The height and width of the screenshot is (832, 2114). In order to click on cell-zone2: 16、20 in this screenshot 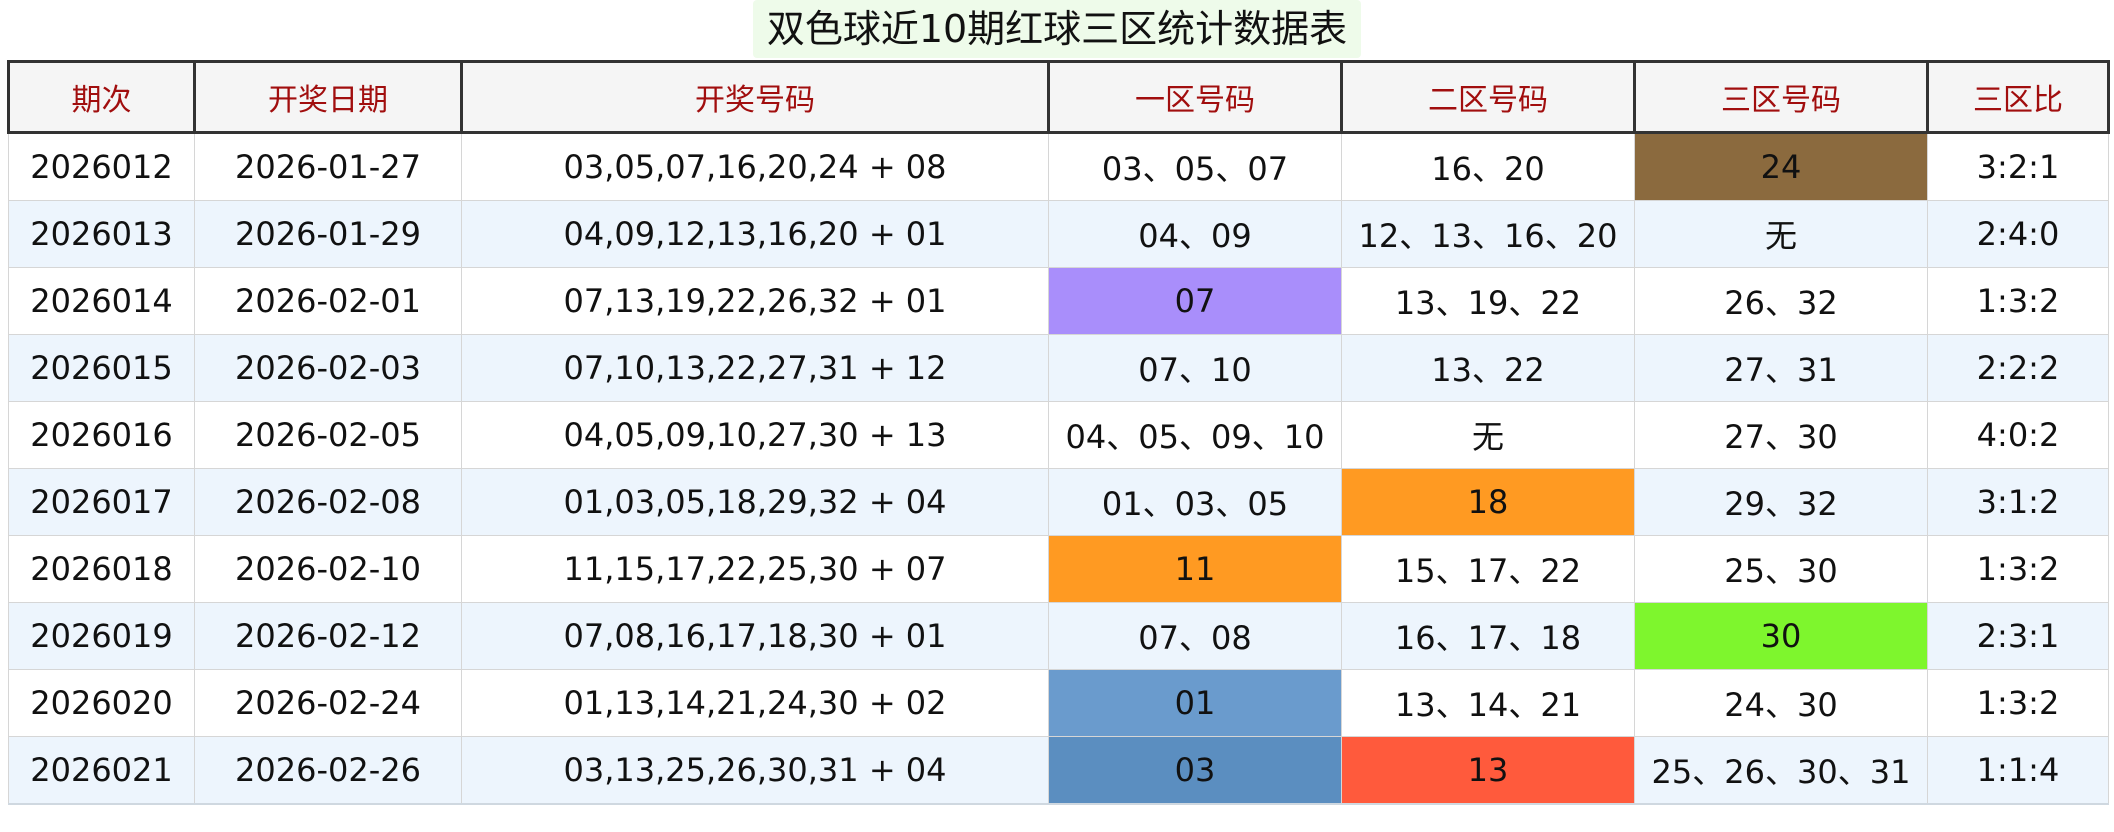, I will do `click(1488, 166)`.